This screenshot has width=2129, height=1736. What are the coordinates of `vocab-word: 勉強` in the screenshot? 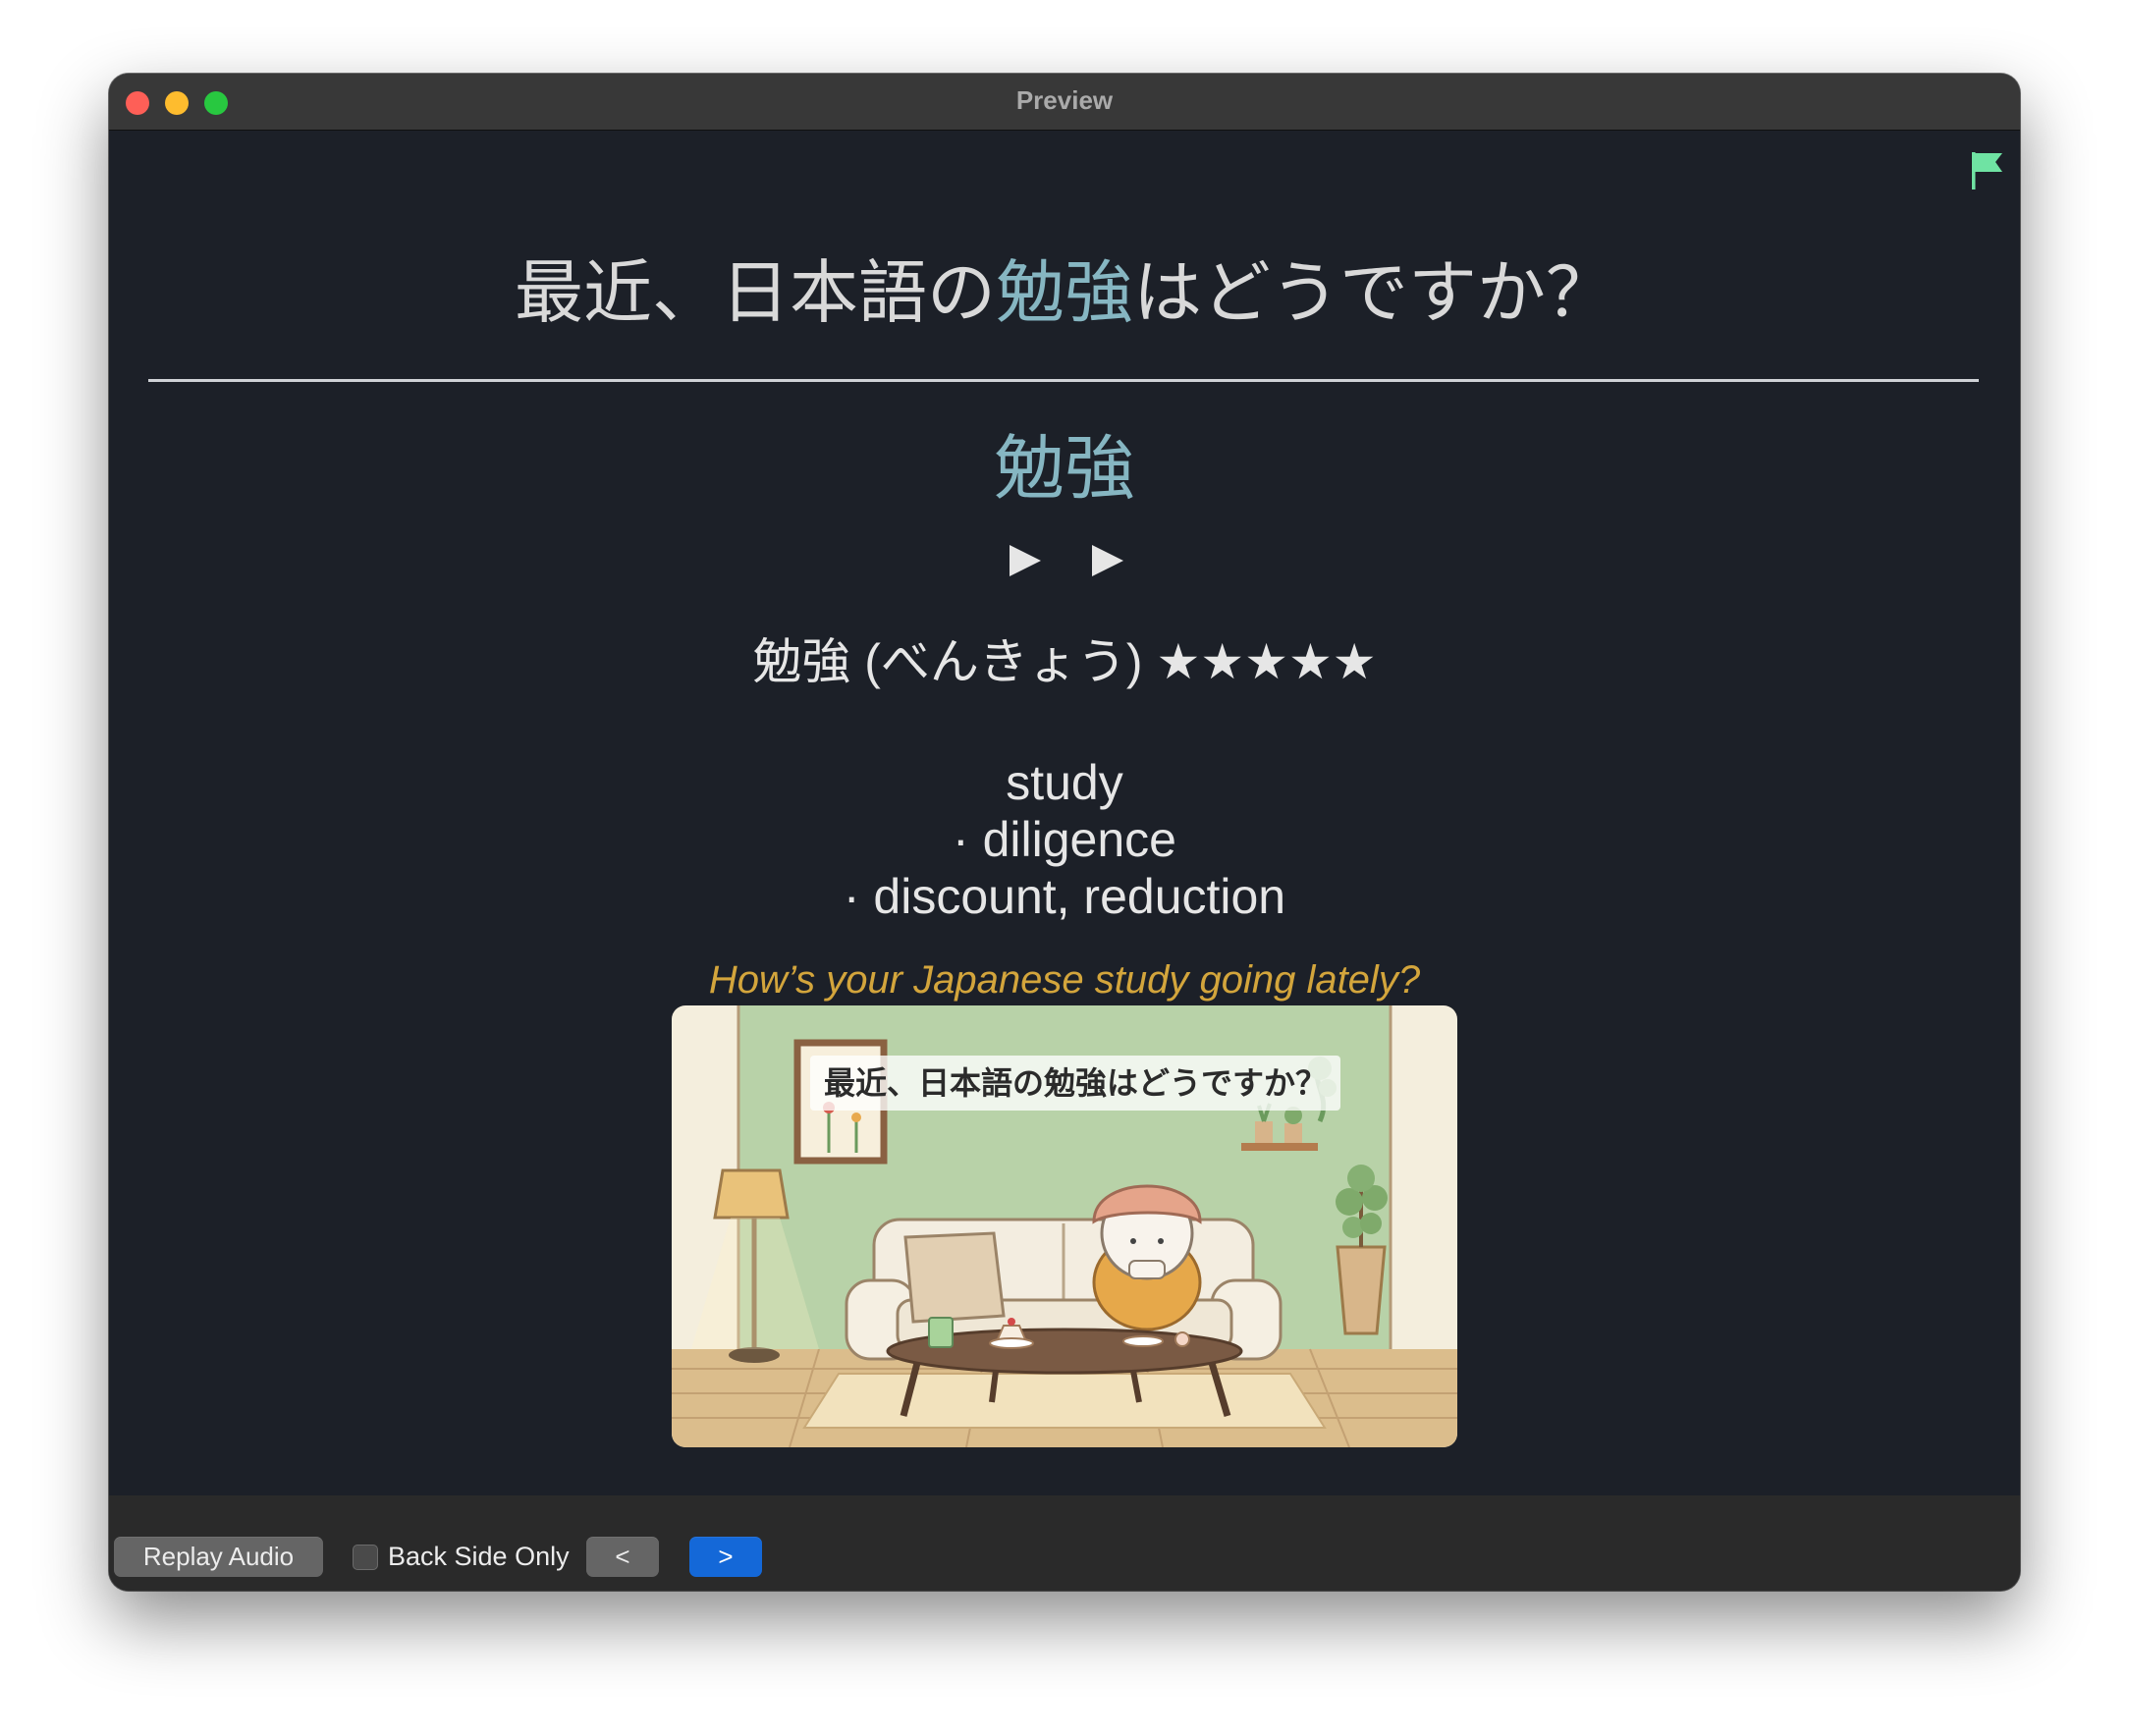 It's located at (1064, 469).